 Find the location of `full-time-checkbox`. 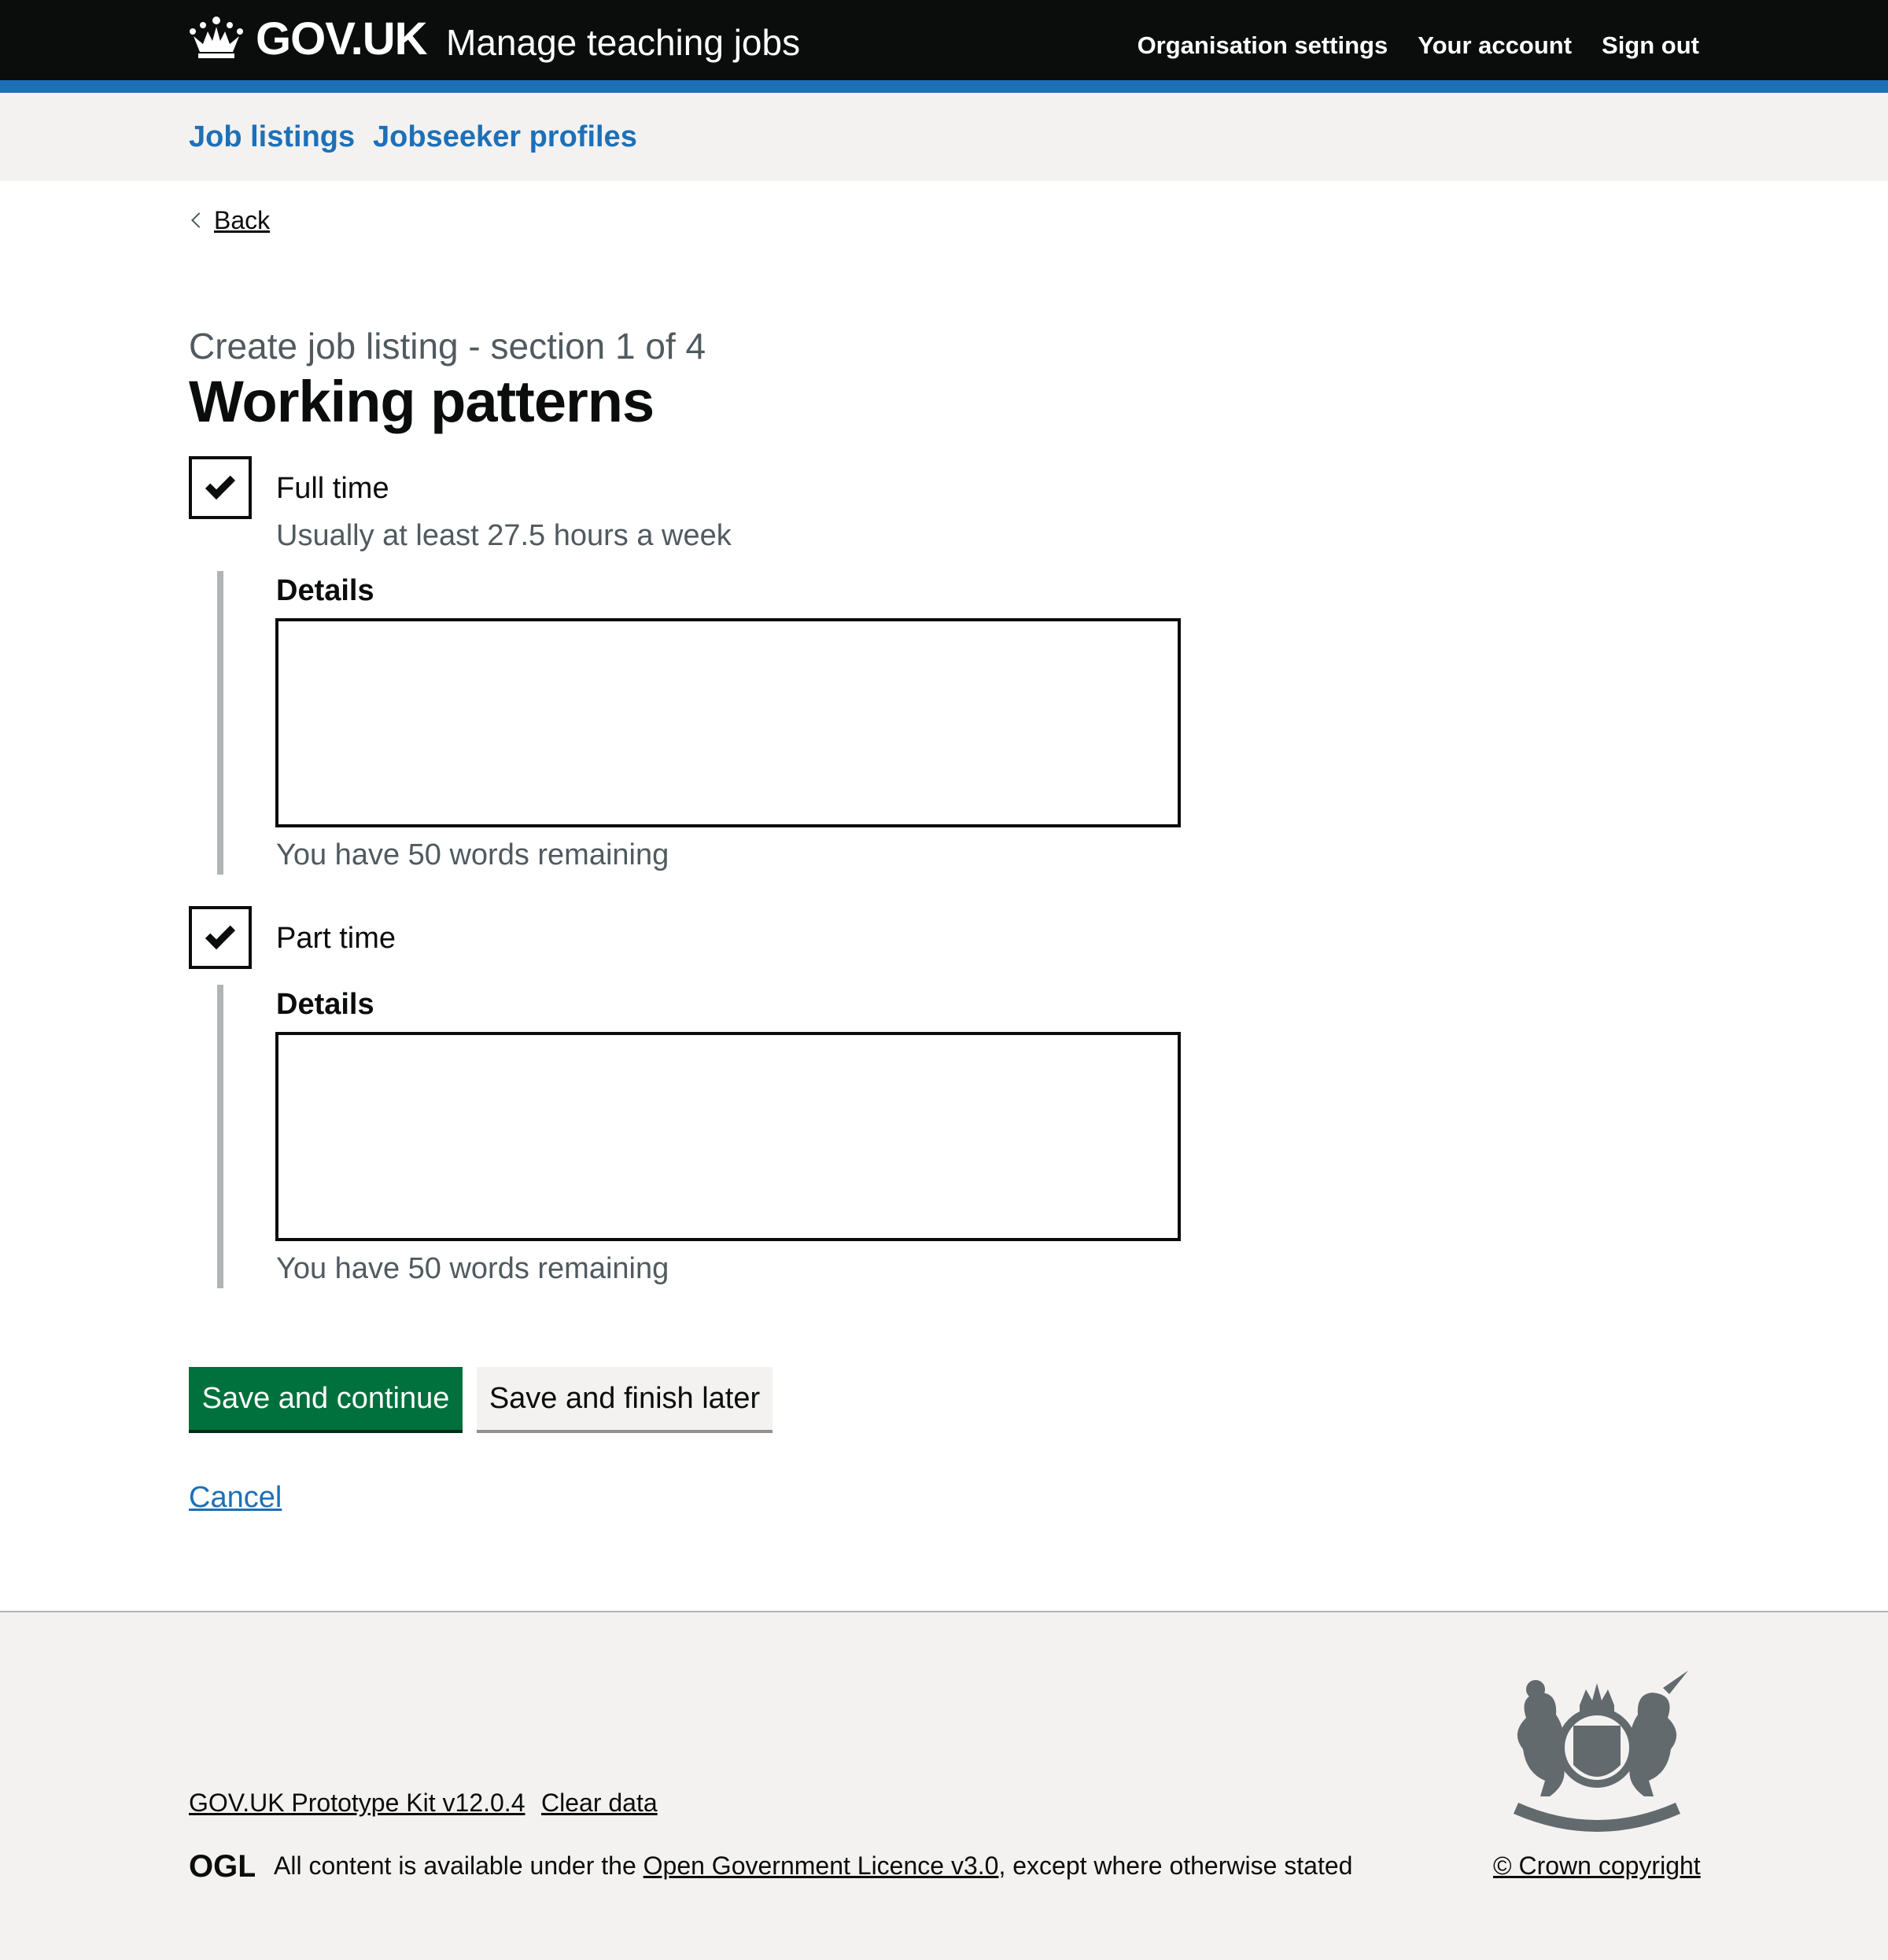

full-time-checkbox is located at coordinates (220, 487).